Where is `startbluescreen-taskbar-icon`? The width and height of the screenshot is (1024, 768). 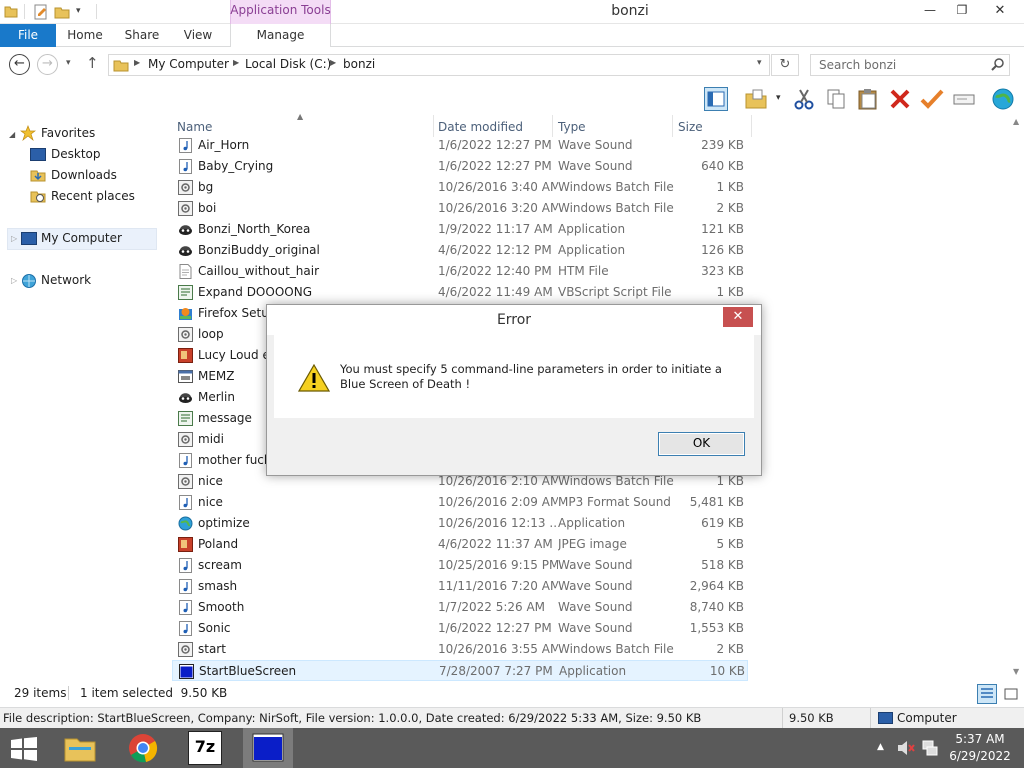 startbluescreen-taskbar-icon is located at coordinates (268, 748).